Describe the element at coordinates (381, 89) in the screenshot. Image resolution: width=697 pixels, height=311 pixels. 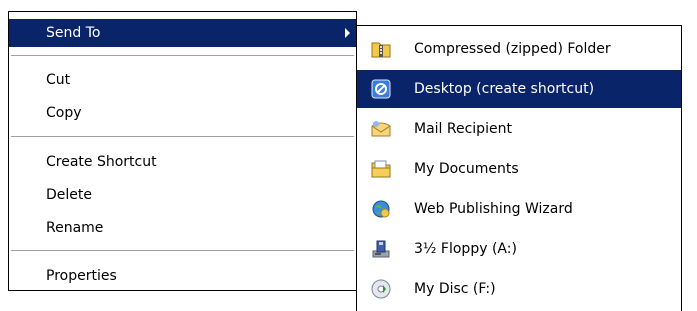
I see `desktop-icon` at that location.